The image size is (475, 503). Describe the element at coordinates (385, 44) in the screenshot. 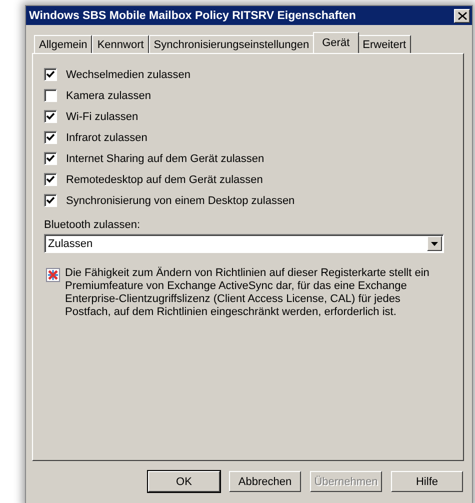

I see `tab: Erweitert` at that location.